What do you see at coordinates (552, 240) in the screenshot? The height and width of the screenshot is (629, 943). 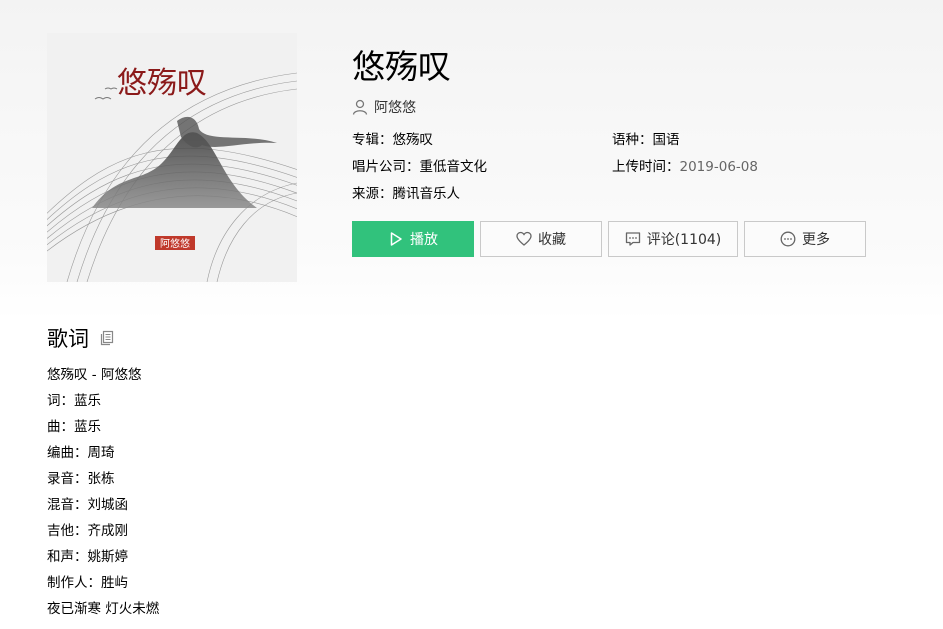 I see `favorite-label: 收藏` at bounding box center [552, 240].